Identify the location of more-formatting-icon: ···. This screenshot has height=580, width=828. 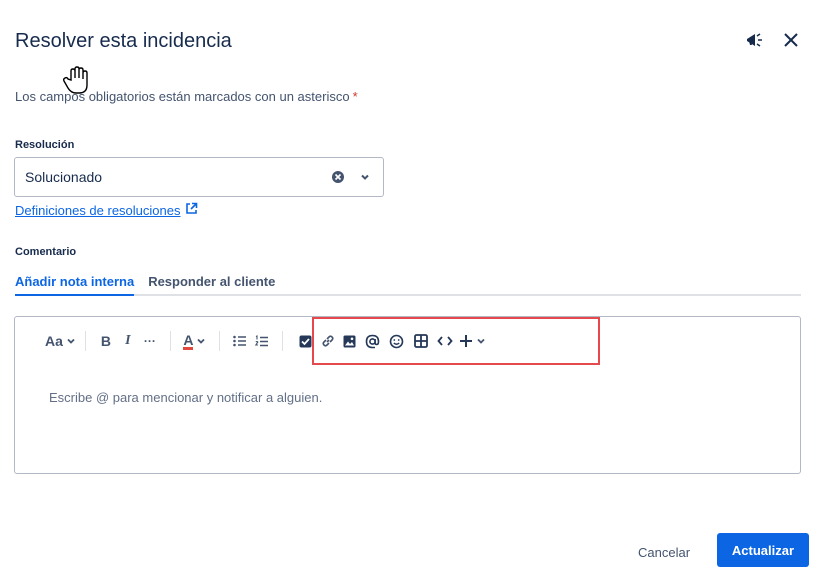
(150, 341).